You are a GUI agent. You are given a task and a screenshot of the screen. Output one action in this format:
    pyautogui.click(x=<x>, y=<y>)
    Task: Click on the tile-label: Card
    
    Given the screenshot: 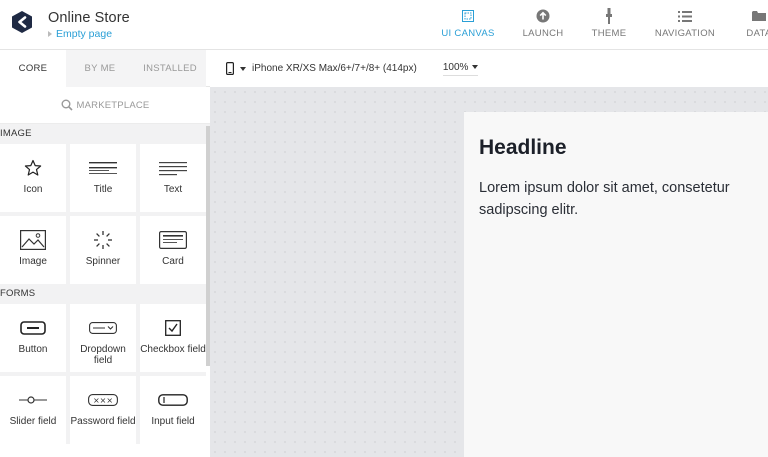 What is the action you would take?
    pyautogui.click(x=173, y=261)
    